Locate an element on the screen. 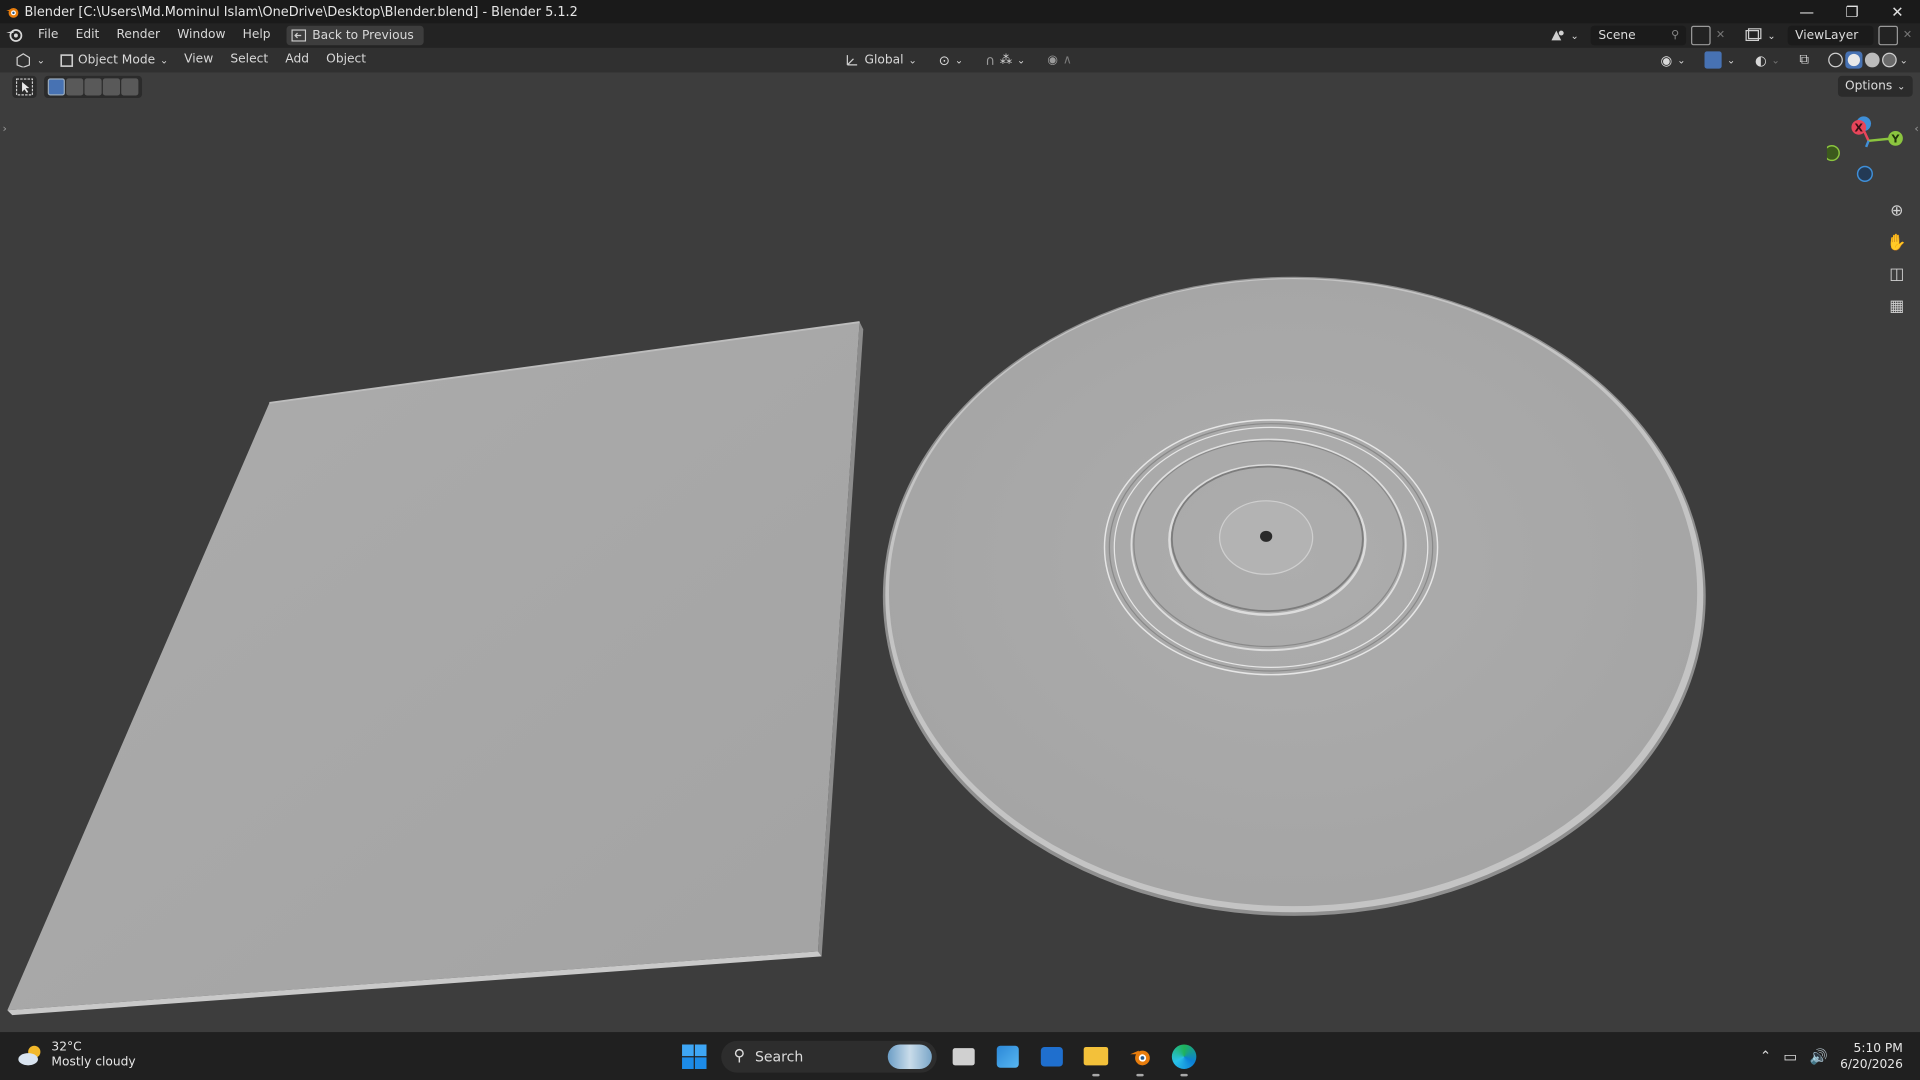 This screenshot has height=1080, width=1920. rendered-shading-icon is located at coordinates (1890, 60).